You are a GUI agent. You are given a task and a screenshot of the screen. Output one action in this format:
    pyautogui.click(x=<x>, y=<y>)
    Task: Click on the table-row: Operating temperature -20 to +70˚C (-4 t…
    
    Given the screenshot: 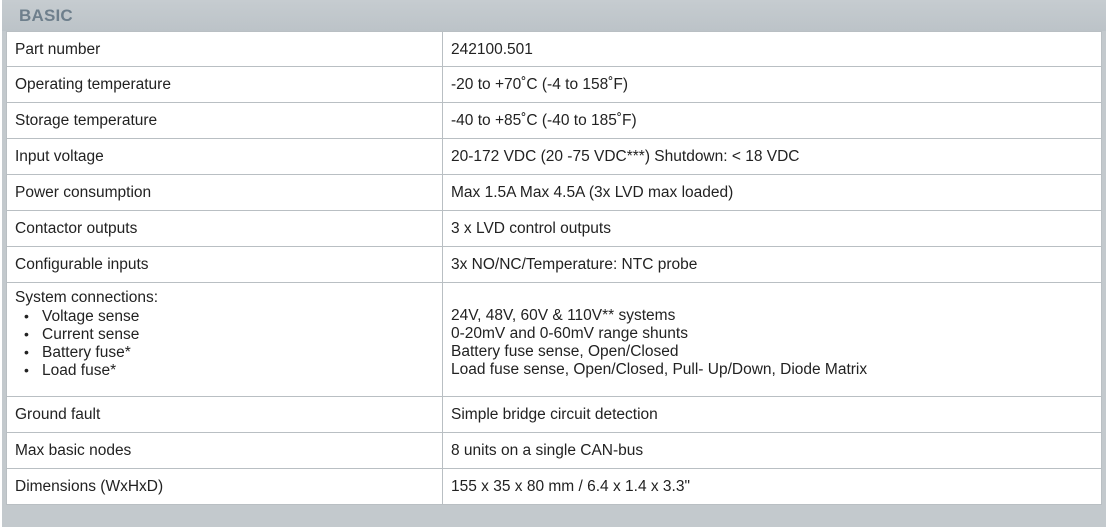 What is the action you would take?
    pyautogui.click(x=554, y=84)
    